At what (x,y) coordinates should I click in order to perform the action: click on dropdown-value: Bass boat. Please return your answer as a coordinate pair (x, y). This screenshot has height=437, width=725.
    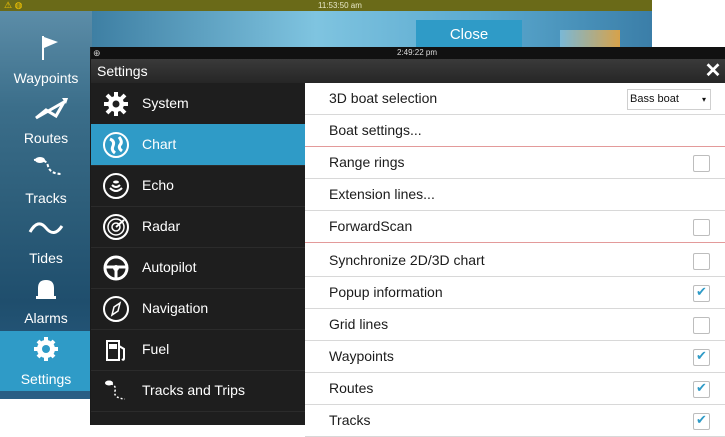
    Looking at the image, I should click on (654, 99).